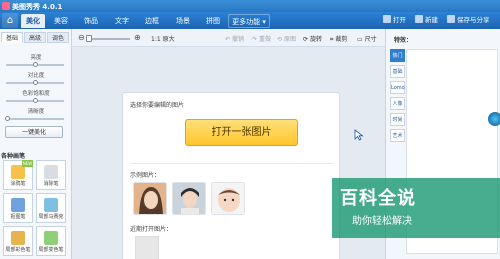  I want to click on window-title: 美图秀秀 4.0.1, so click(37, 7).